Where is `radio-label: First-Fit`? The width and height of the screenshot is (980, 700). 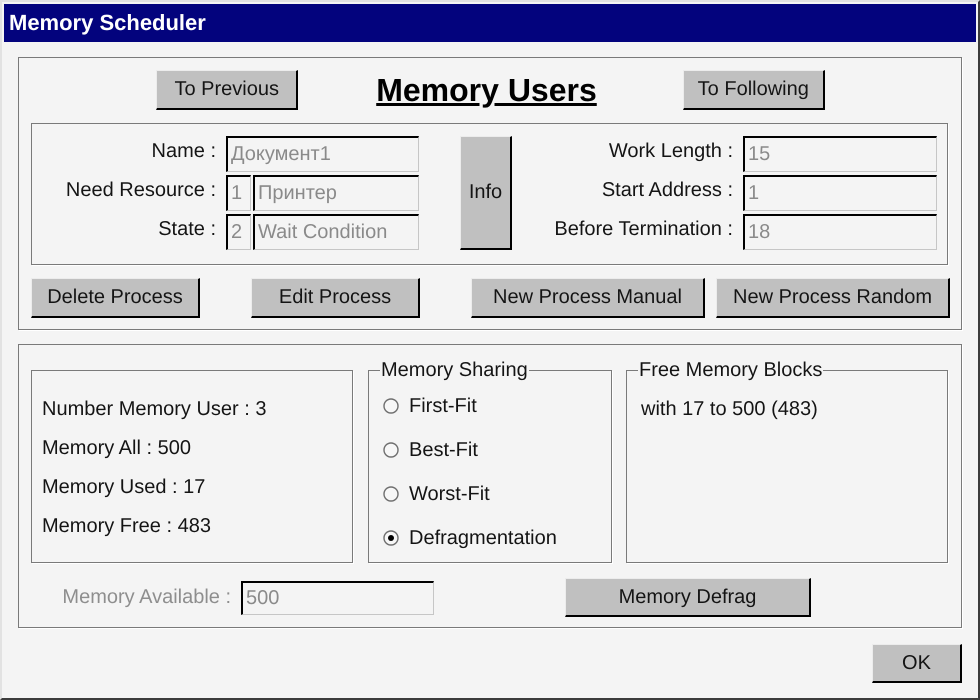 radio-label: First-Fit is located at coordinates (443, 406).